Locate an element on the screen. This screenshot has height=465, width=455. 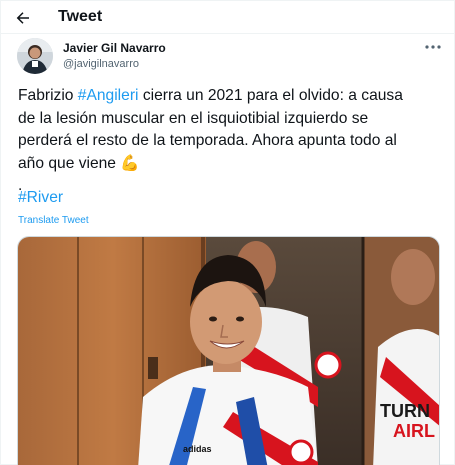
avatar is located at coordinates (35, 56).